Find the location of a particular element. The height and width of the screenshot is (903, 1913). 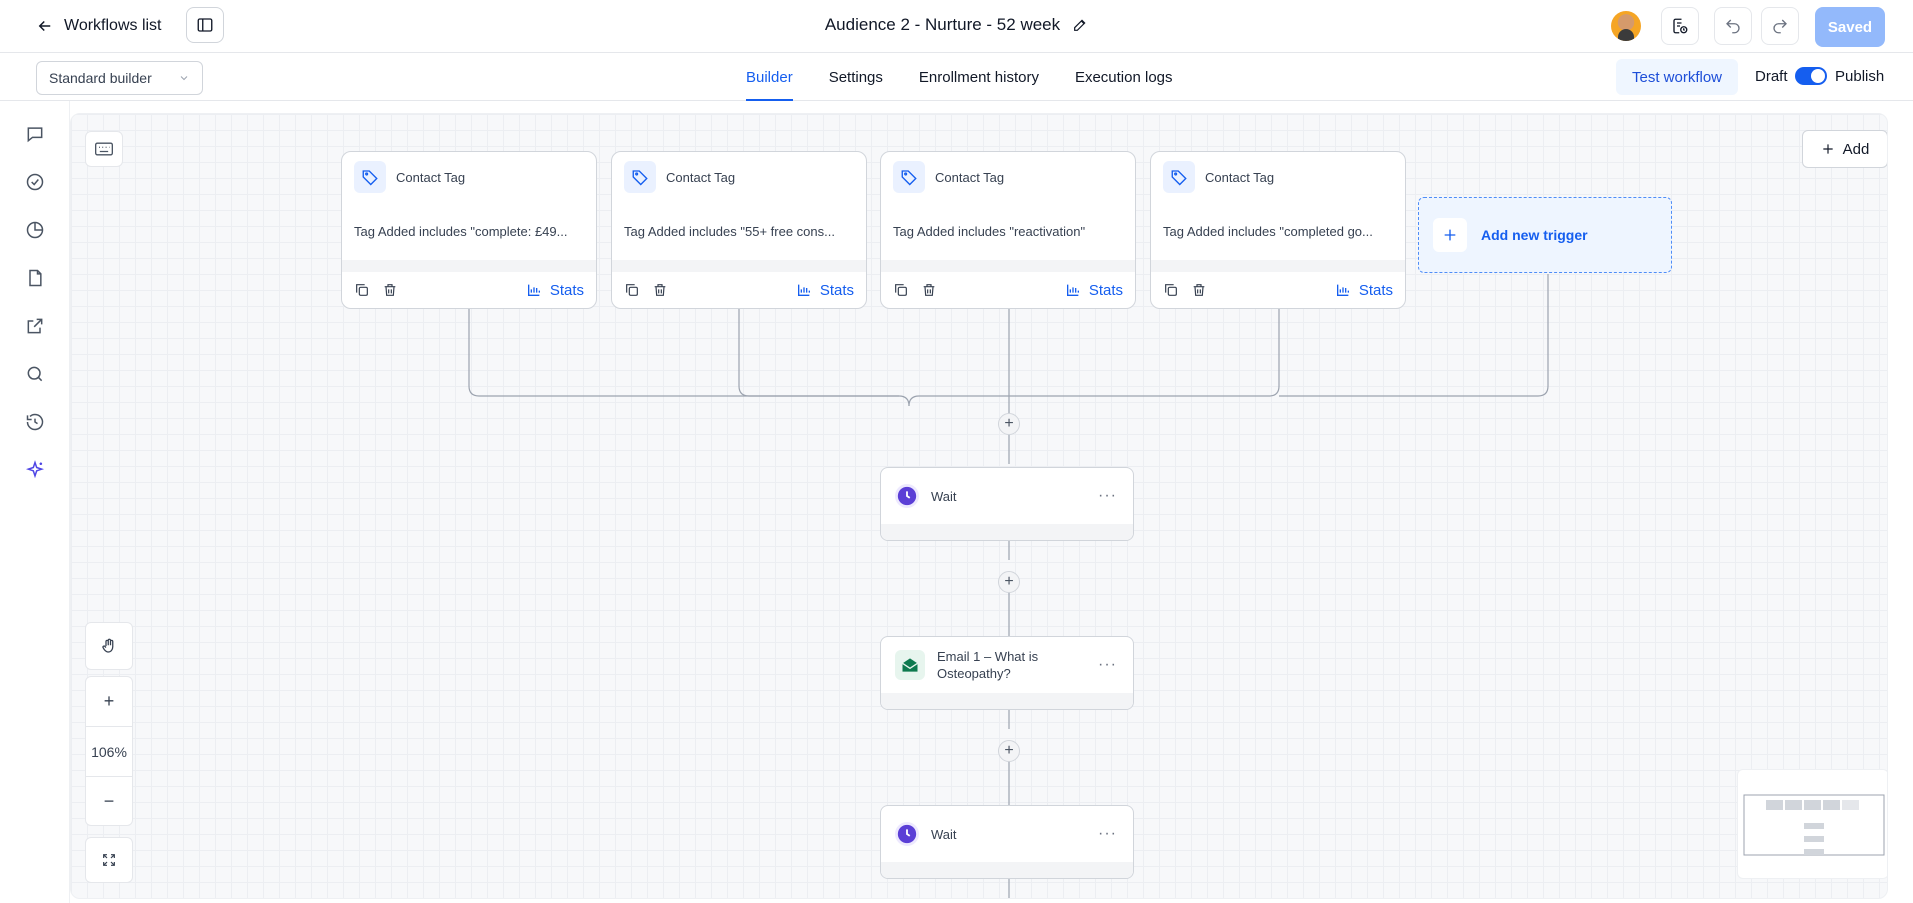

user-avatar is located at coordinates (1626, 26).